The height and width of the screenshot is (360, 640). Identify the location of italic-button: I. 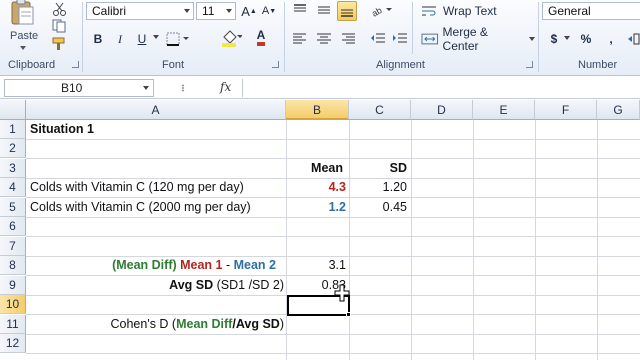
(120, 39).